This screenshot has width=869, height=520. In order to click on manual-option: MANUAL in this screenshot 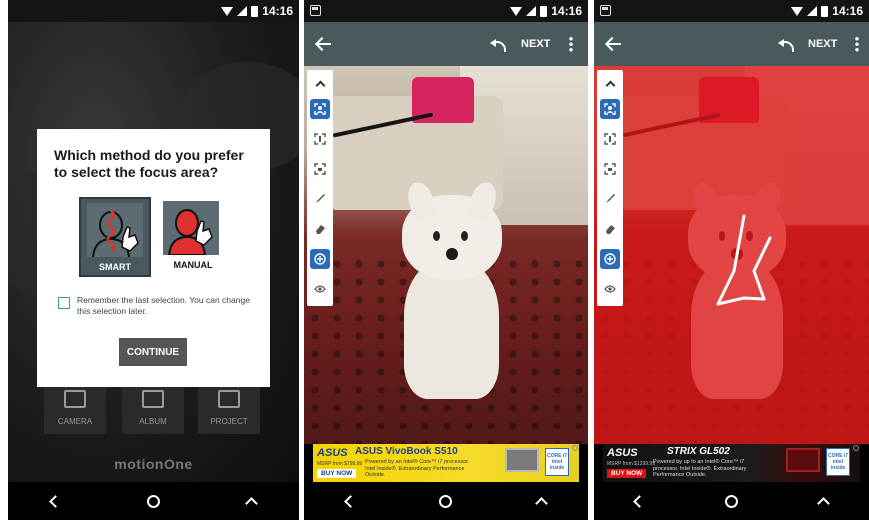, I will do `click(193, 237)`.